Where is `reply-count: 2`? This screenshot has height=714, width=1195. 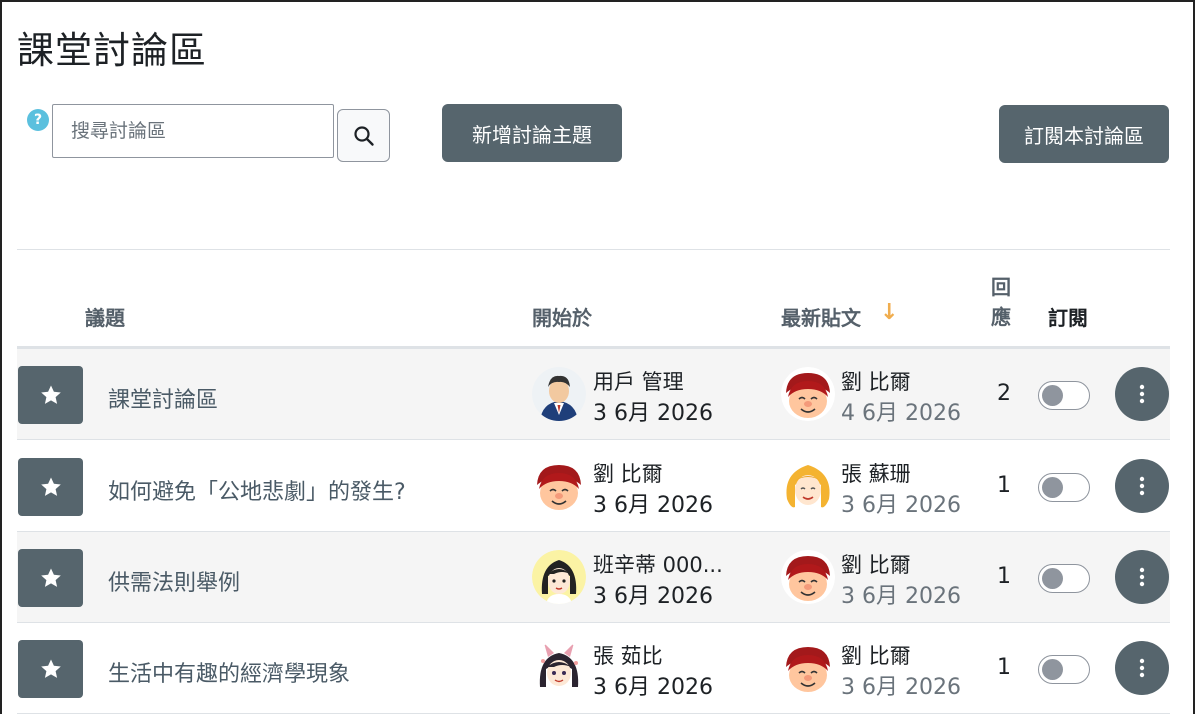 reply-count: 2 is located at coordinates (1004, 393).